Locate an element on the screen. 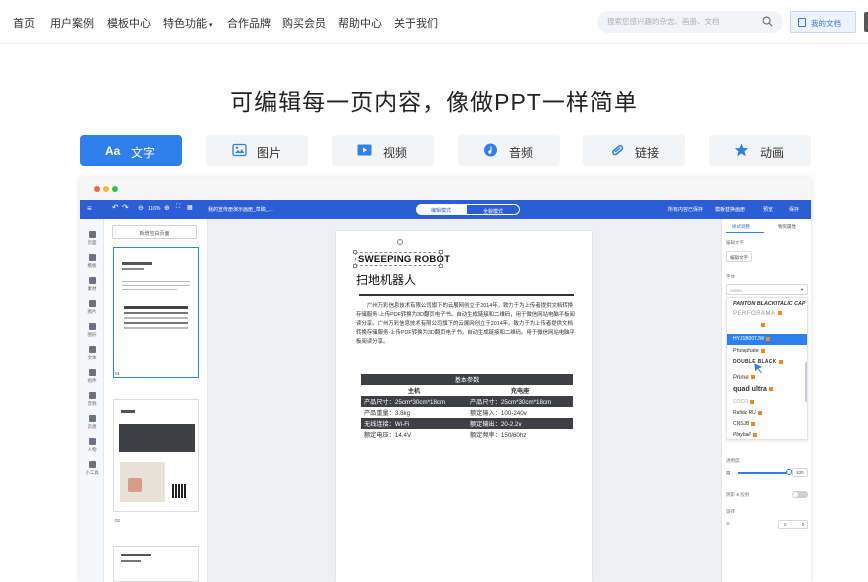 This screenshot has height=582, width=868. tab-video: 视频 is located at coordinates (383, 150).